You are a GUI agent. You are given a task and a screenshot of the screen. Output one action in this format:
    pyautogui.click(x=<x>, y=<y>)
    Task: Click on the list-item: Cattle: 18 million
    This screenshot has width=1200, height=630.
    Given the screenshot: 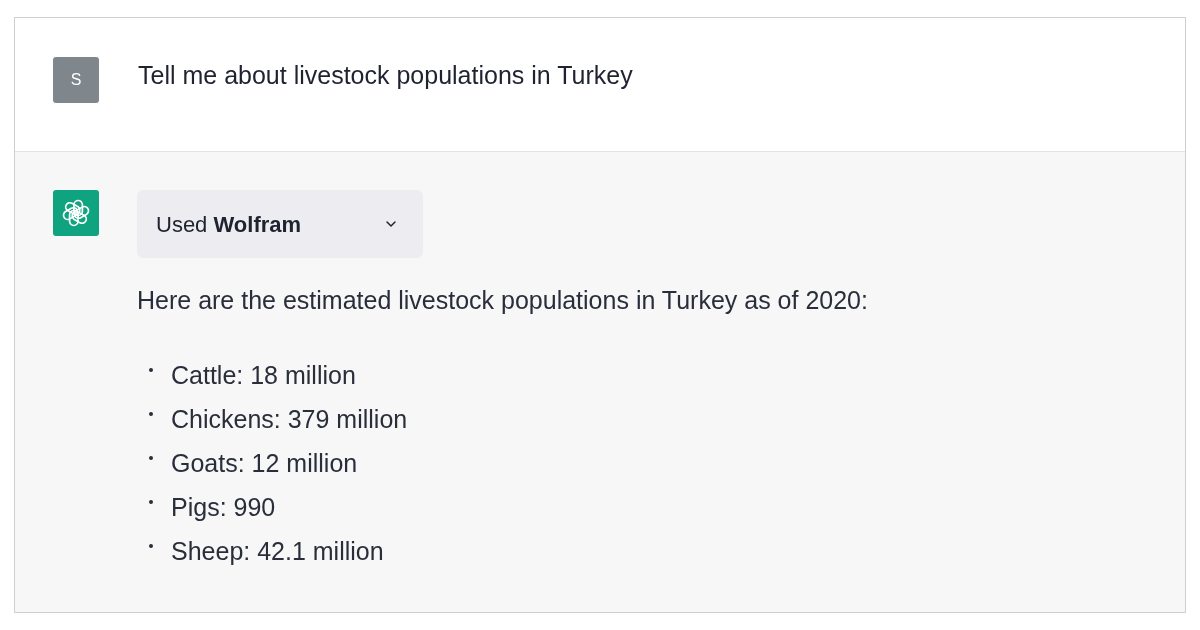 What is the action you would take?
    pyautogui.click(x=263, y=375)
    